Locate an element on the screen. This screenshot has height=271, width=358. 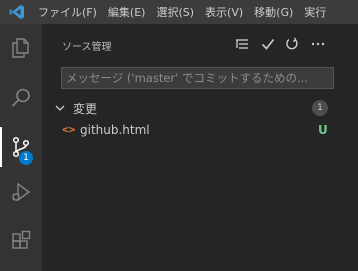
activity-explorer is located at coordinates (21, 48).